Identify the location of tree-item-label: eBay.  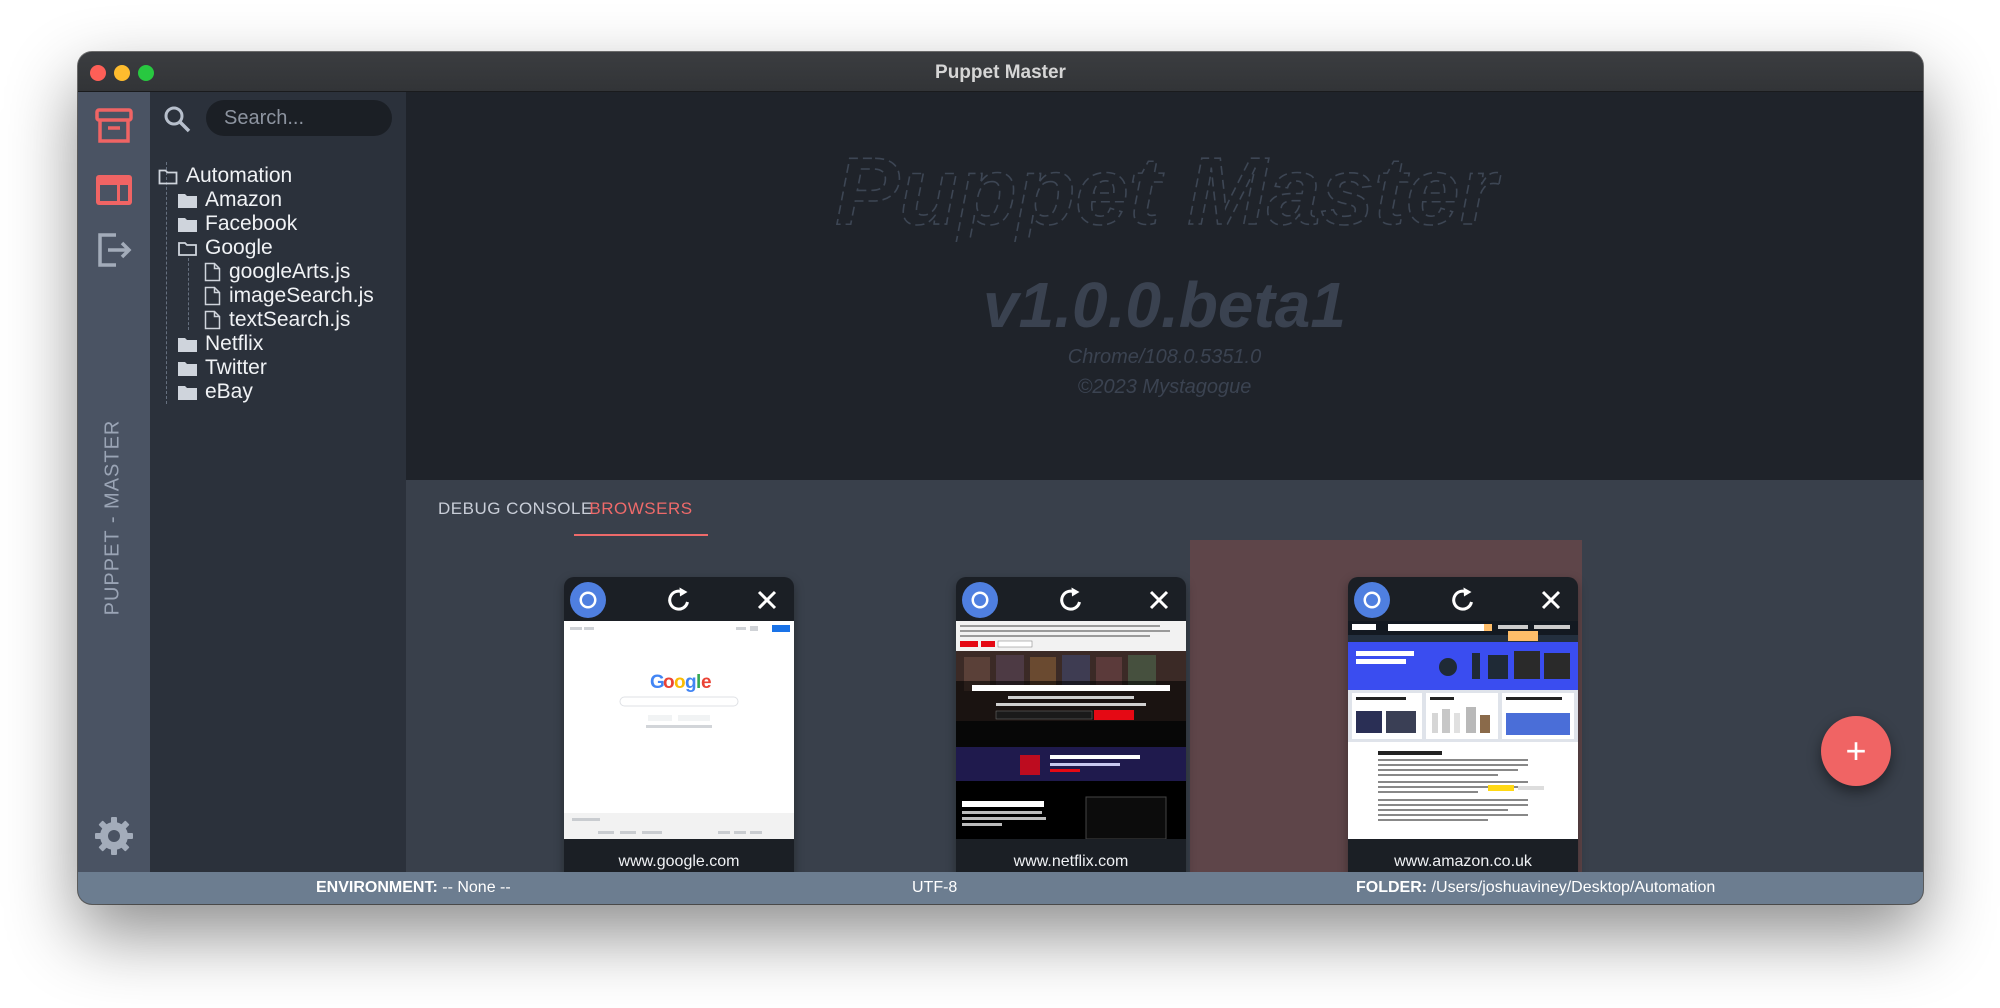
(229, 391).